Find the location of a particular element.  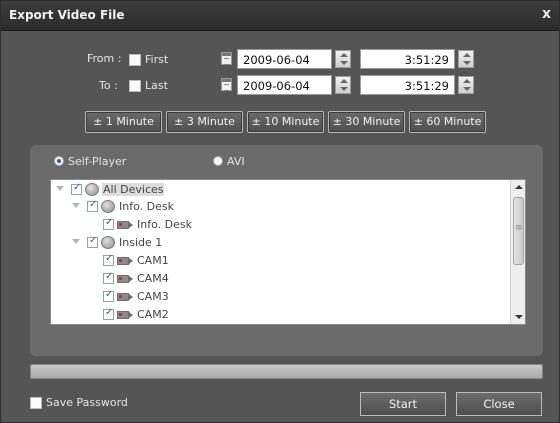

tree-node-label: CAM2 is located at coordinates (153, 314).